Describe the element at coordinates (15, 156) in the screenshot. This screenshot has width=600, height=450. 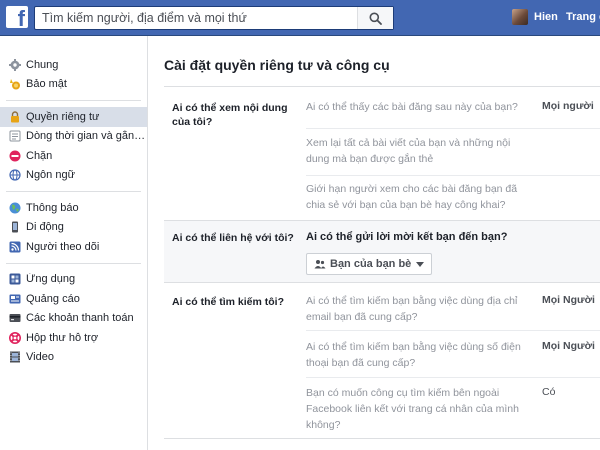
I see `block-icon` at that location.